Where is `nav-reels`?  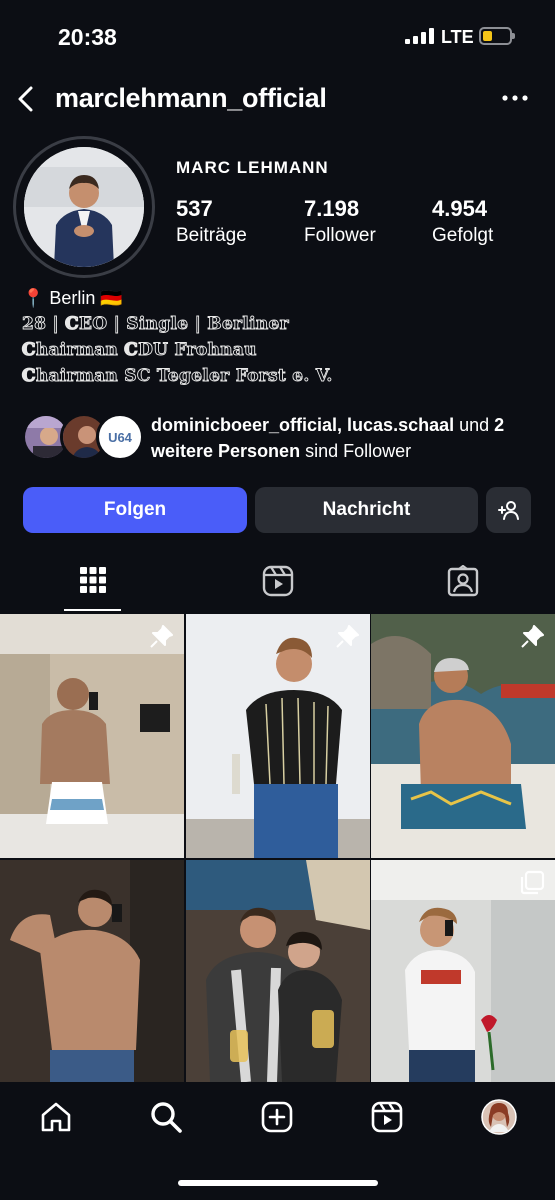 nav-reels is located at coordinates (387, 1117).